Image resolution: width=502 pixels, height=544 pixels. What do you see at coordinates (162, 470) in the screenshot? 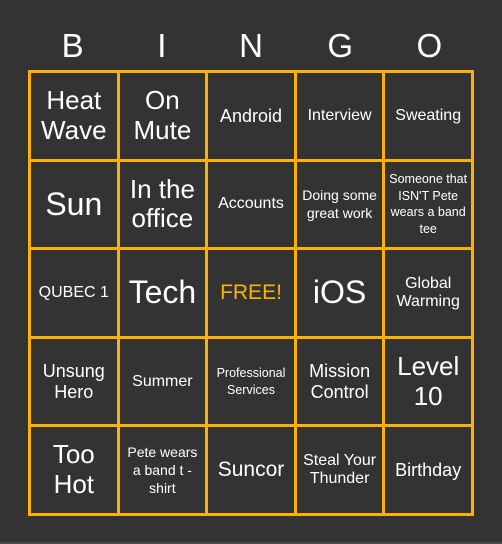
I see `bingo-cell: Pete wears a band t - shirt` at bounding box center [162, 470].